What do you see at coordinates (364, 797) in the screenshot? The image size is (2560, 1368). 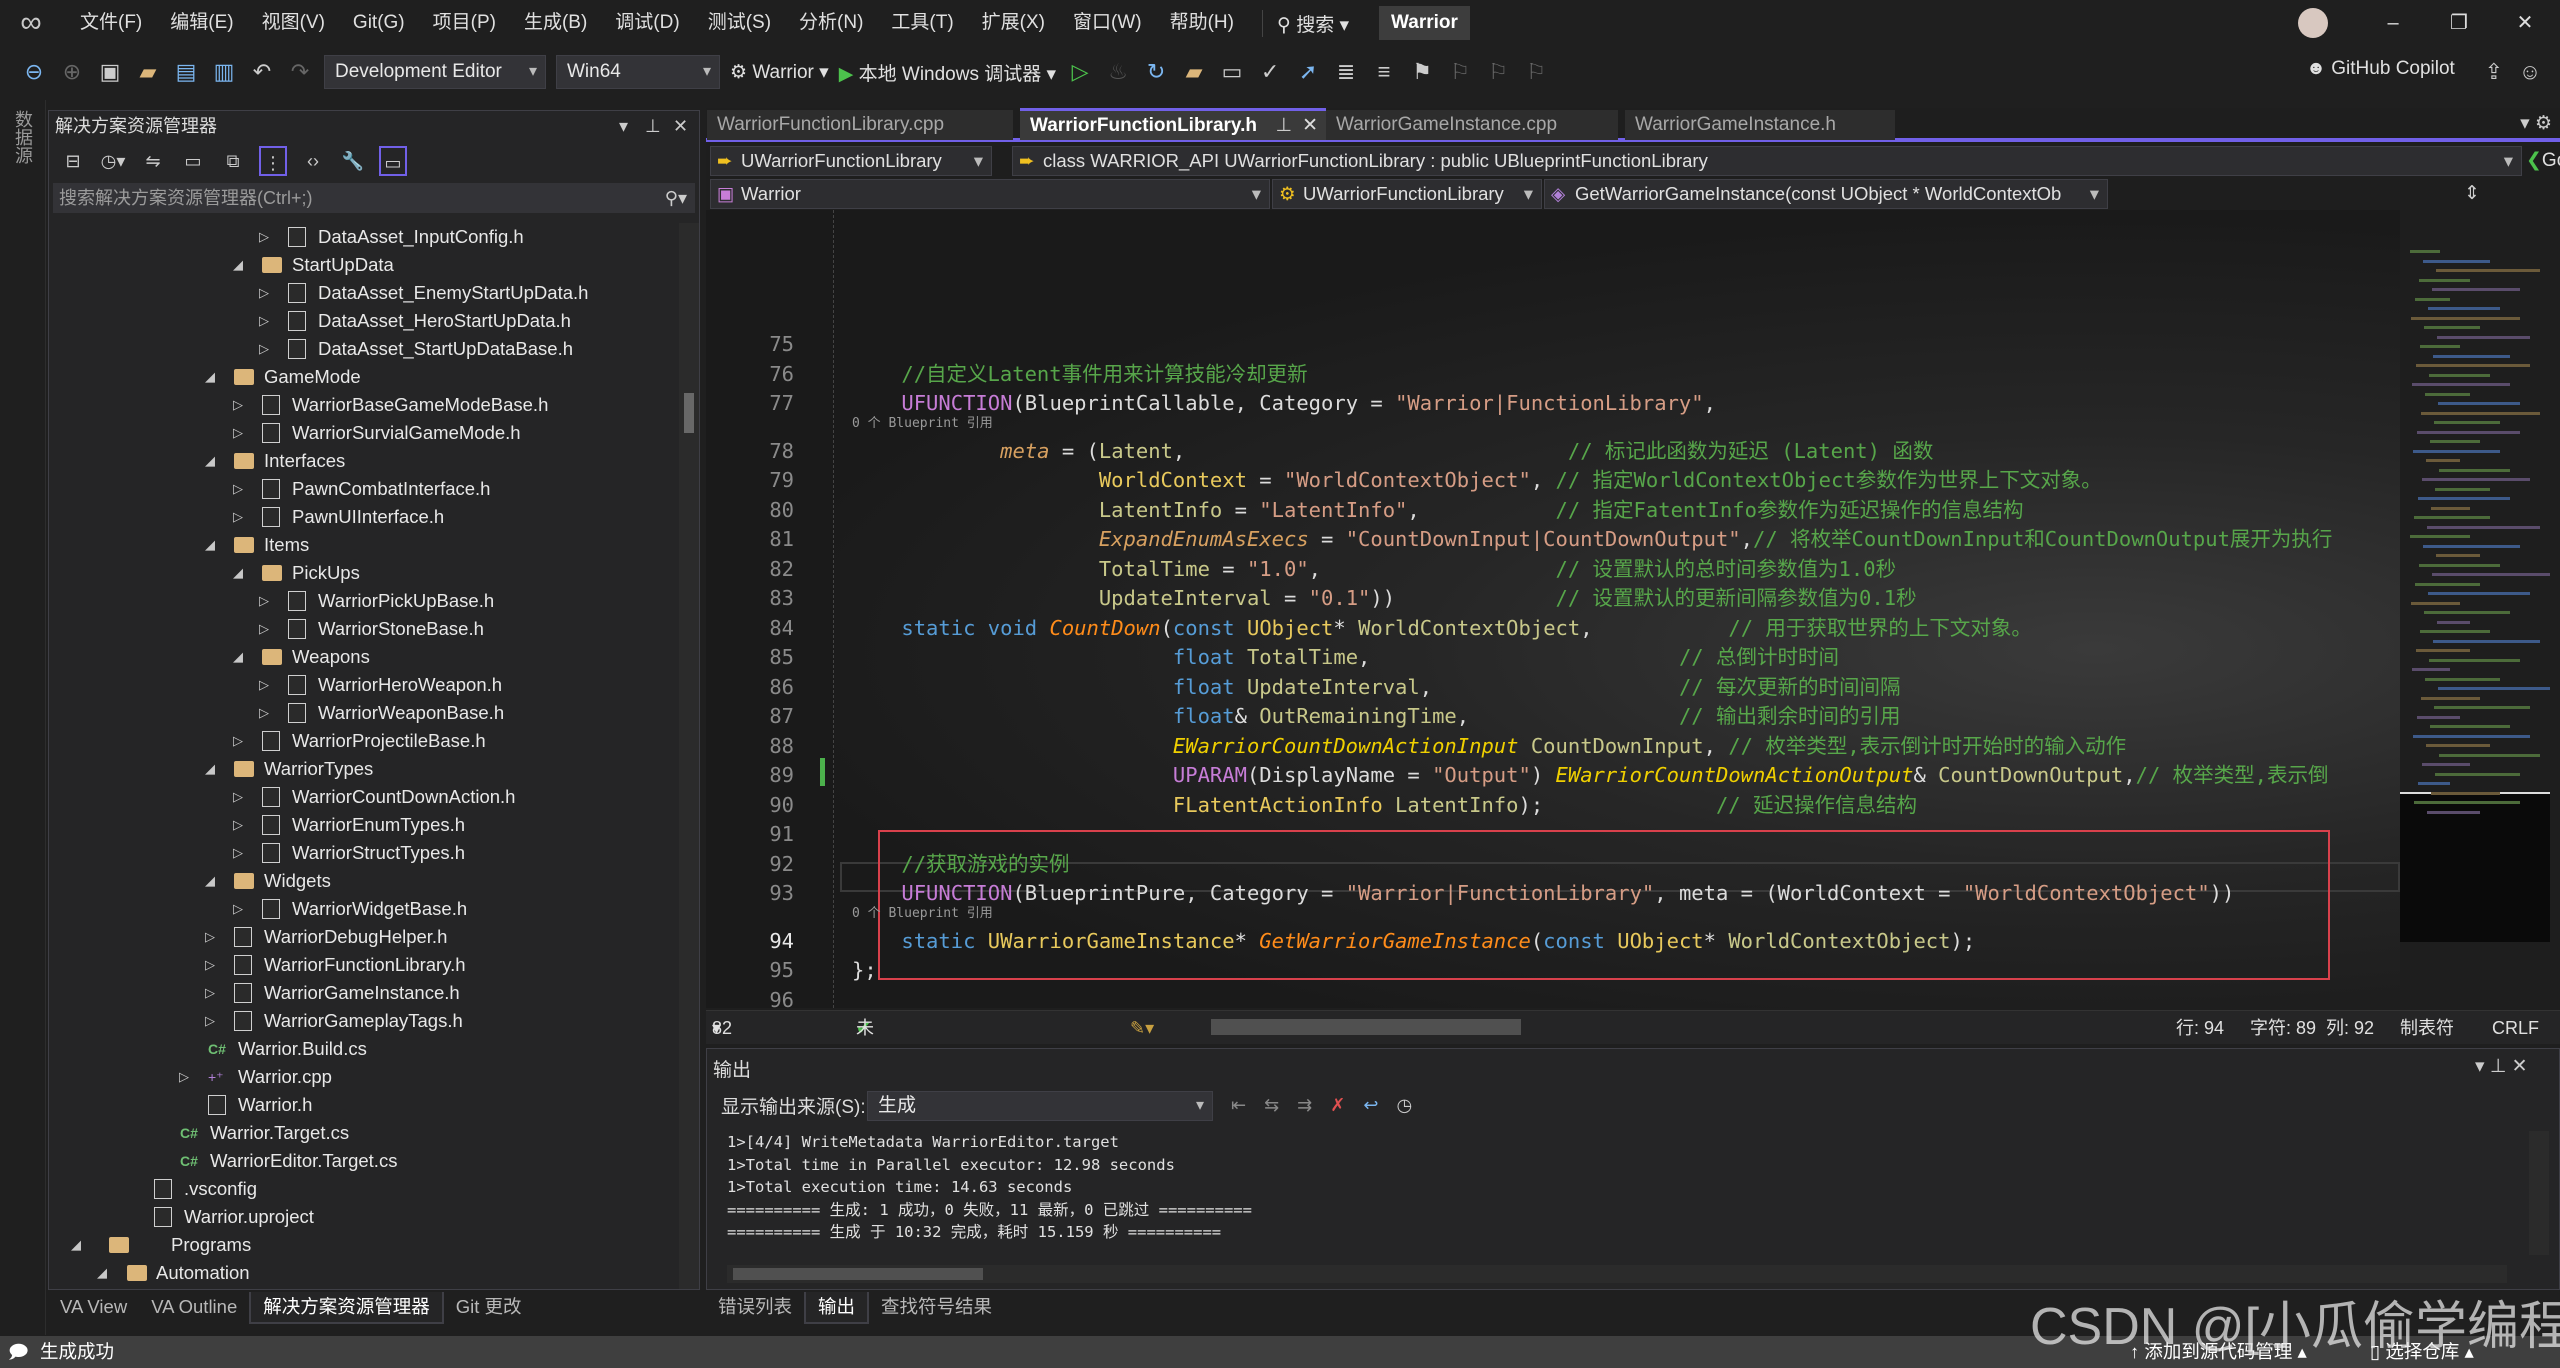 I see `tree-item: ▷ WarriorCountDownAction.h` at bounding box center [364, 797].